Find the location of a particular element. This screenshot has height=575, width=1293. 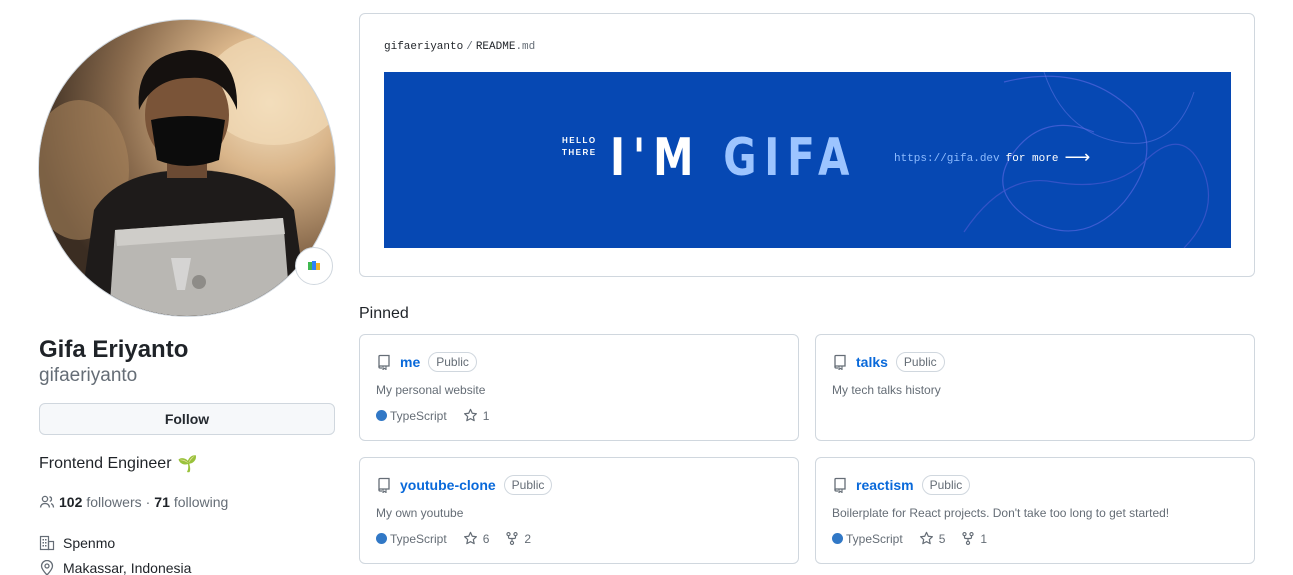

followers-link: 102 followers is located at coordinates (100, 502).